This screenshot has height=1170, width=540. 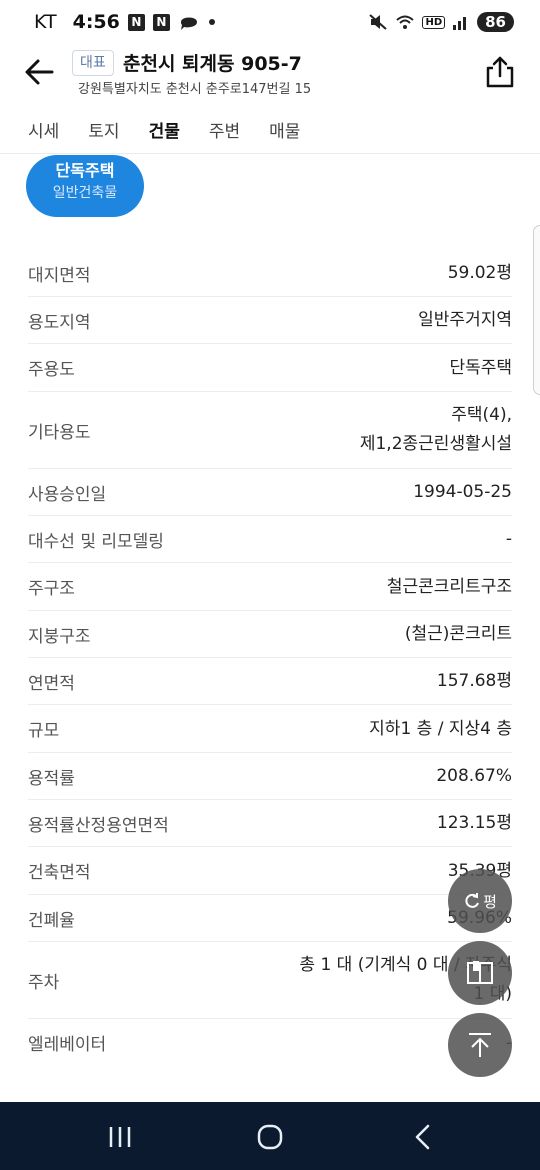 What do you see at coordinates (536, 310) in the screenshot?
I see `side-drawer-handle` at bounding box center [536, 310].